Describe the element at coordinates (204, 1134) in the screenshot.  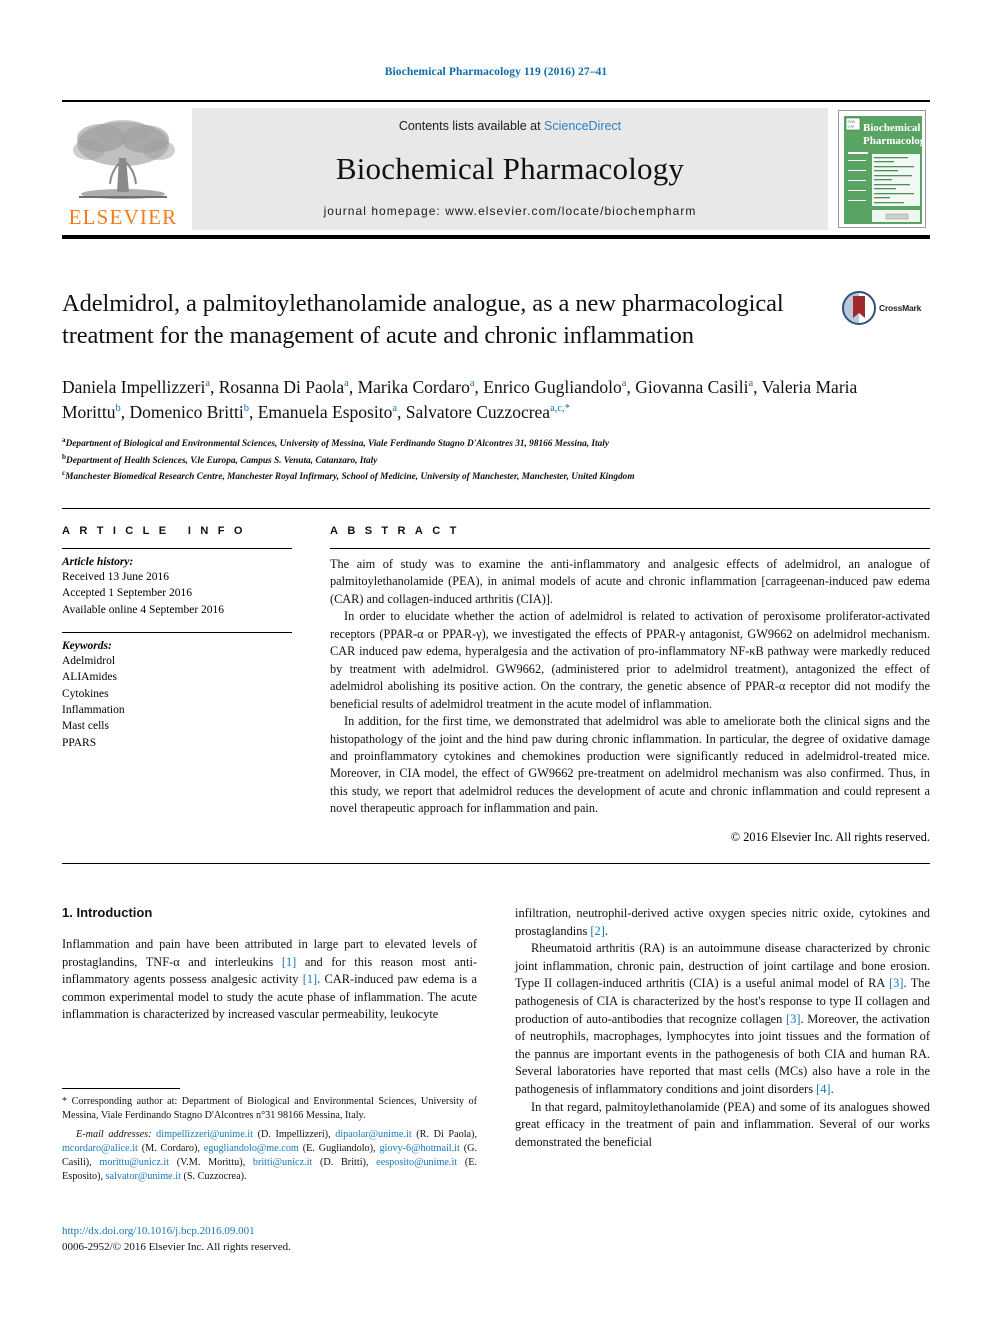
I see `email-link: dimpellizzeri@unime.it` at that location.